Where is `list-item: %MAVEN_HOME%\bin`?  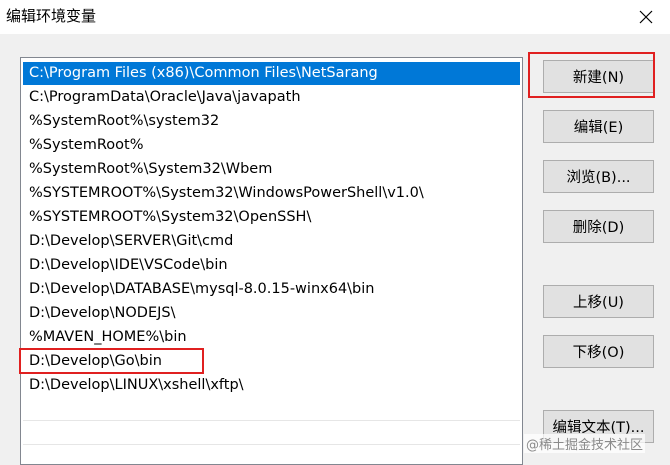 list-item: %MAVEN_HOME%\bin is located at coordinates (271, 337).